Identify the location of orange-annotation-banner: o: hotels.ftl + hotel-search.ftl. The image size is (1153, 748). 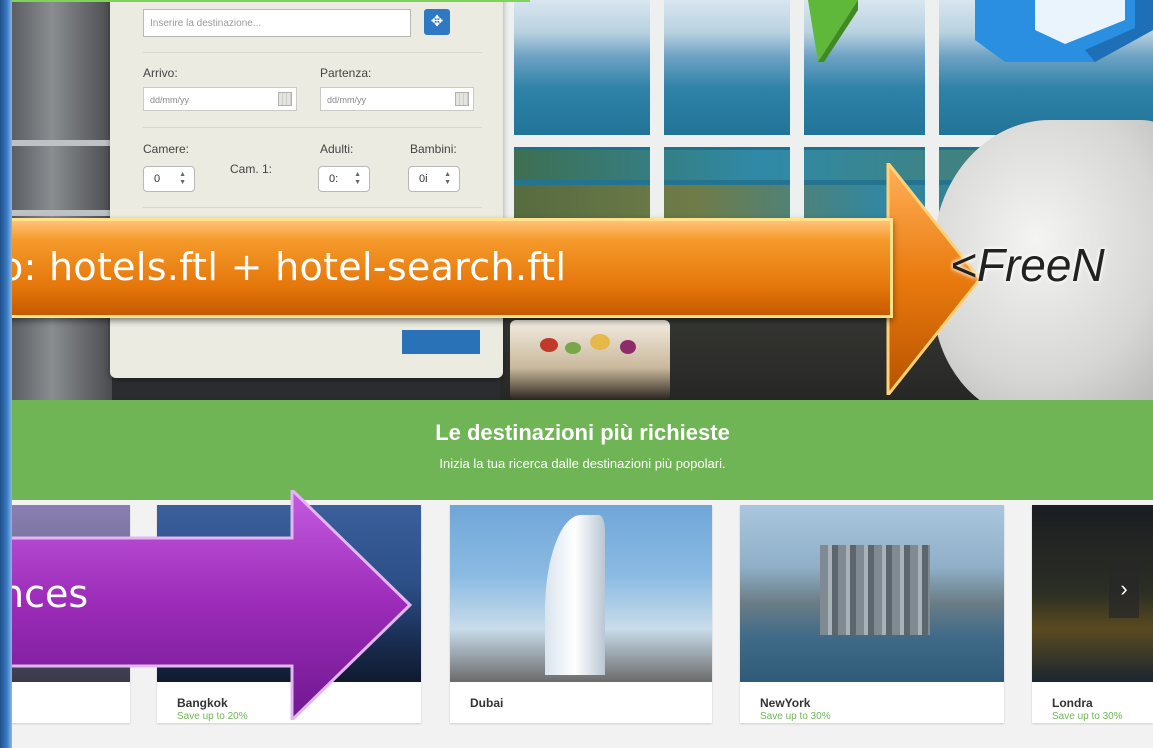
(446, 268).